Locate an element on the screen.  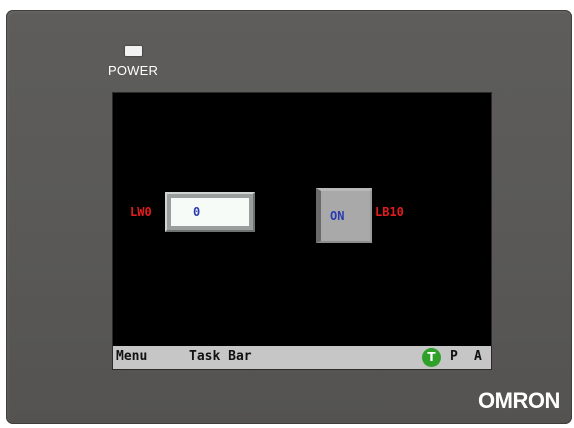
toggle-button-lb10: ON is located at coordinates (344, 215).